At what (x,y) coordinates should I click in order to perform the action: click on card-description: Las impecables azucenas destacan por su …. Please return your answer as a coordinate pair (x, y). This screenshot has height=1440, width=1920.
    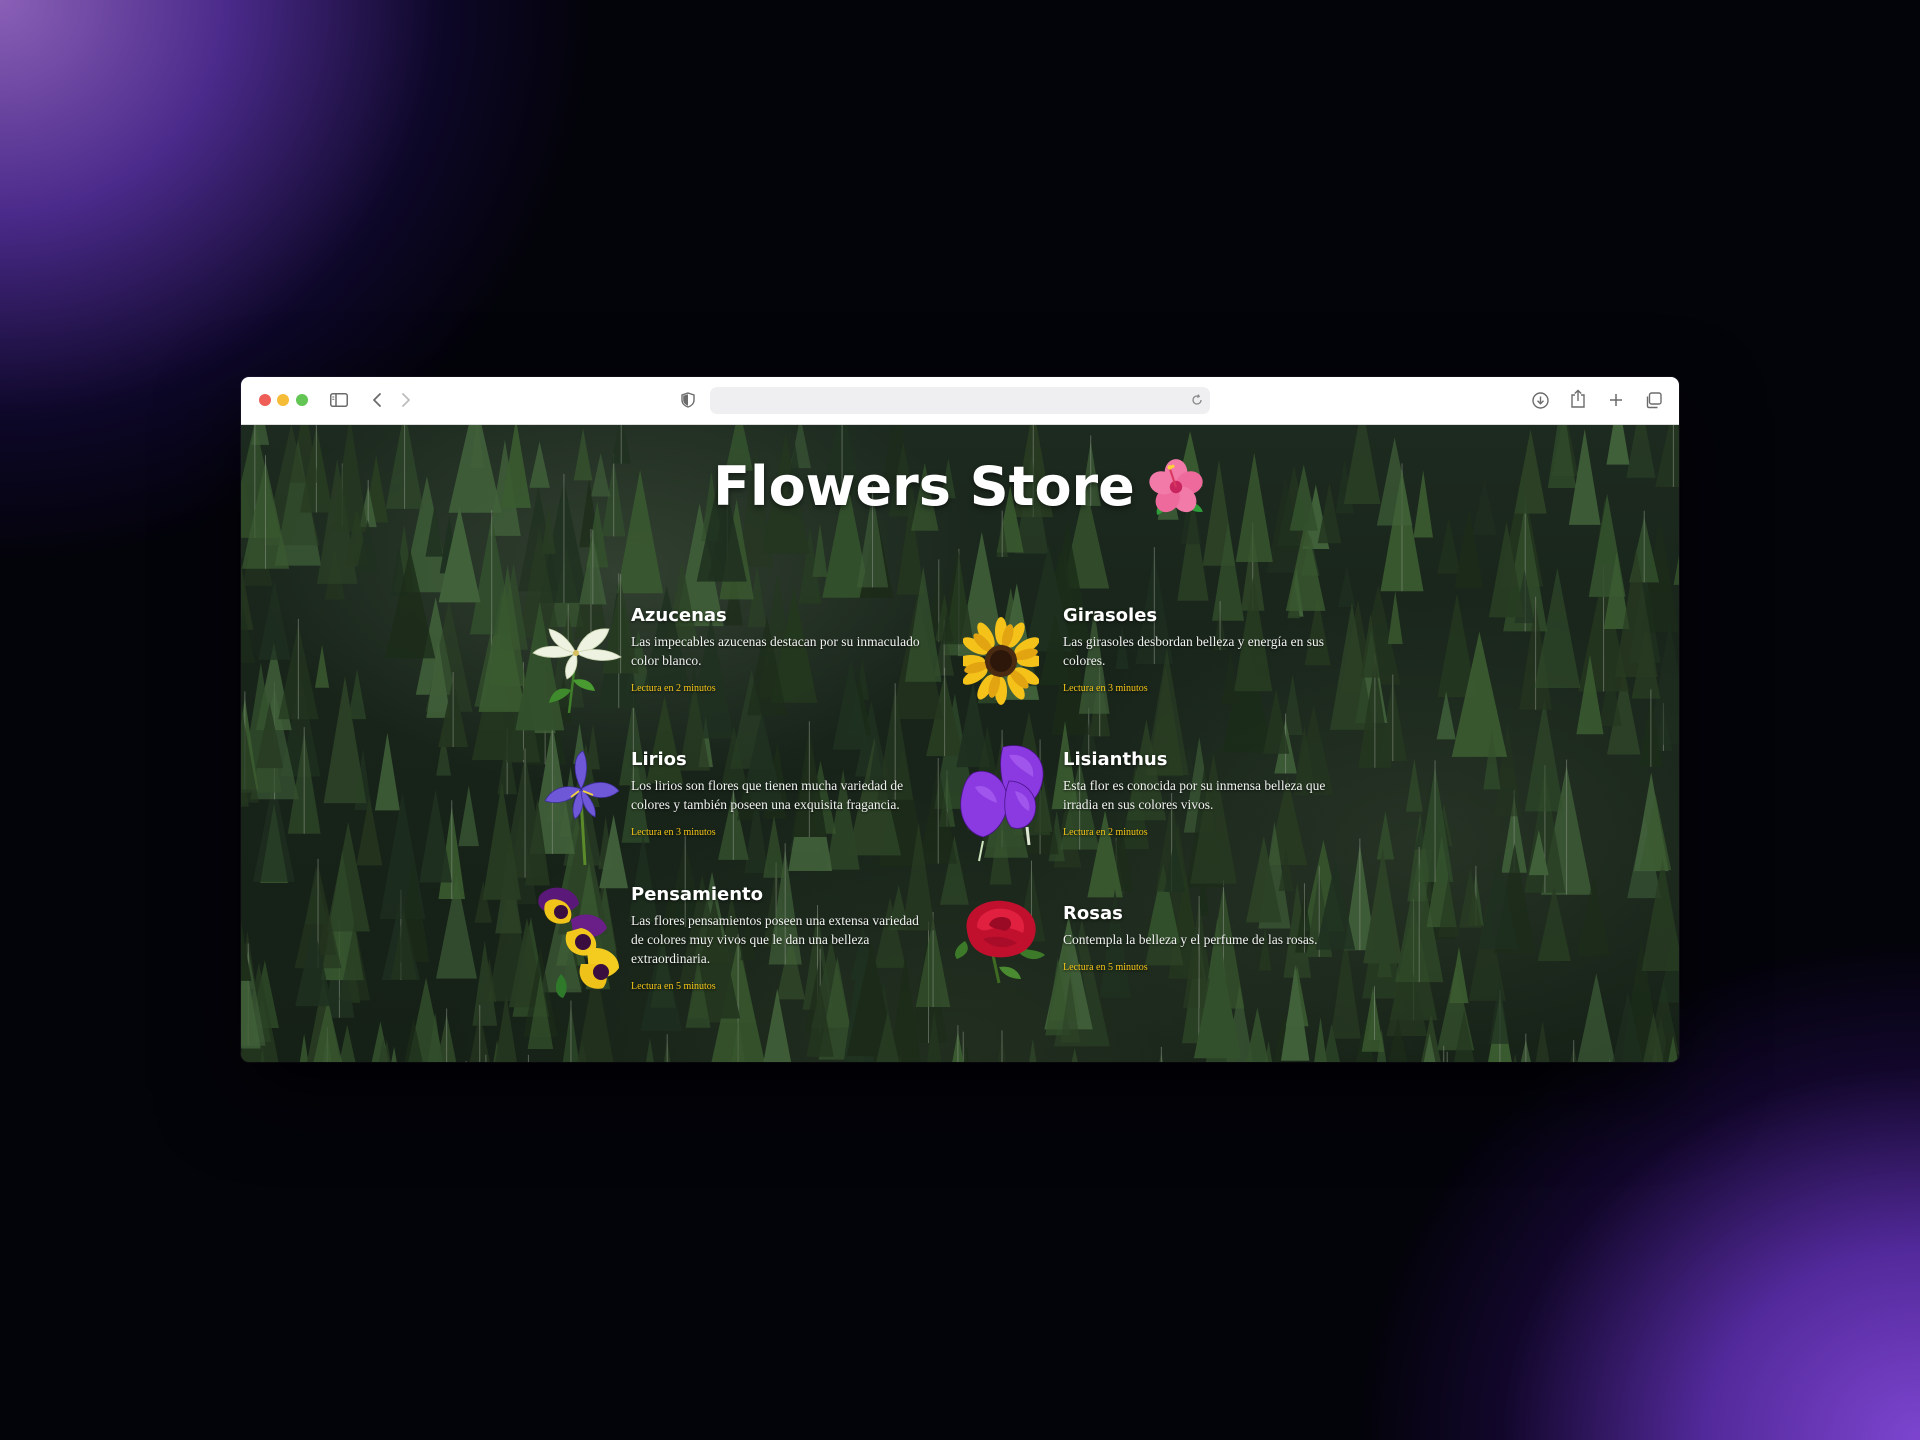
    Looking at the image, I should click on (775, 651).